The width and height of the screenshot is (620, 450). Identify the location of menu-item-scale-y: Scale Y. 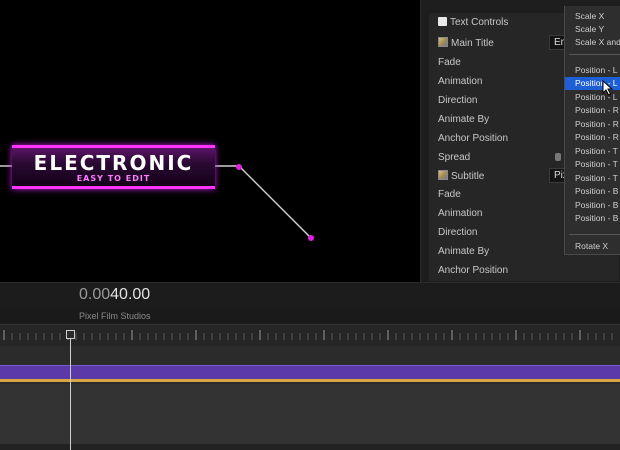
(592, 29).